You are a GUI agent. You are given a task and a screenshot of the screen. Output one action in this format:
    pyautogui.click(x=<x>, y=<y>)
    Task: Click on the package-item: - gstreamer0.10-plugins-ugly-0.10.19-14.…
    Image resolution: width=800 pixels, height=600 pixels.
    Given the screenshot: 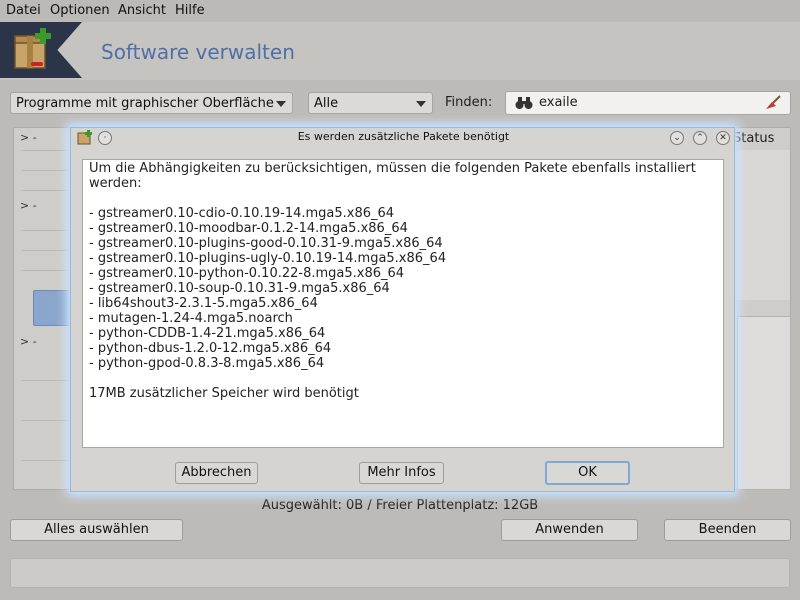 What is the action you would take?
    pyautogui.click(x=268, y=258)
    